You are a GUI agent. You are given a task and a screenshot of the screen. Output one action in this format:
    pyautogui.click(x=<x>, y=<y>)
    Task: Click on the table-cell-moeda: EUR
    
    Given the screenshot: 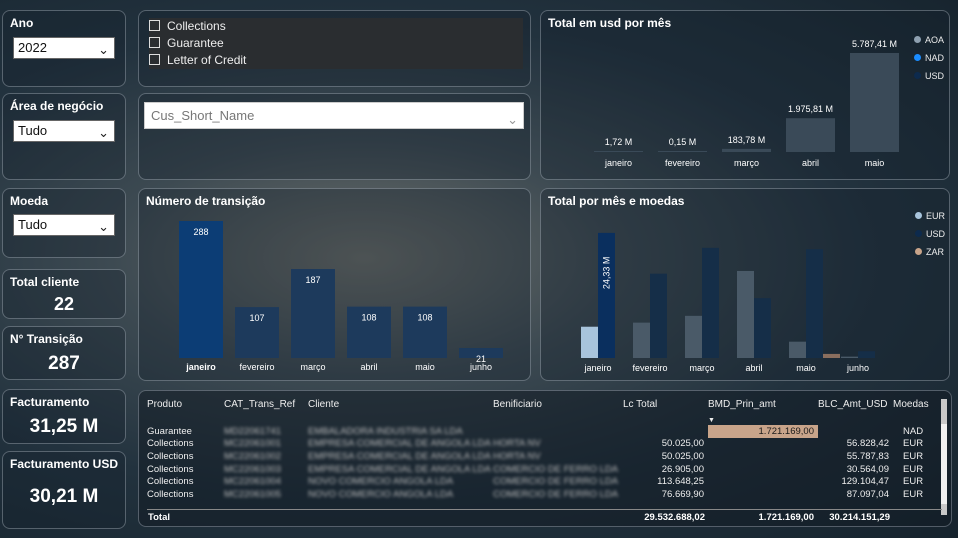 What is the action you would take?
    pyautogui.click(x=913, y=456)
    